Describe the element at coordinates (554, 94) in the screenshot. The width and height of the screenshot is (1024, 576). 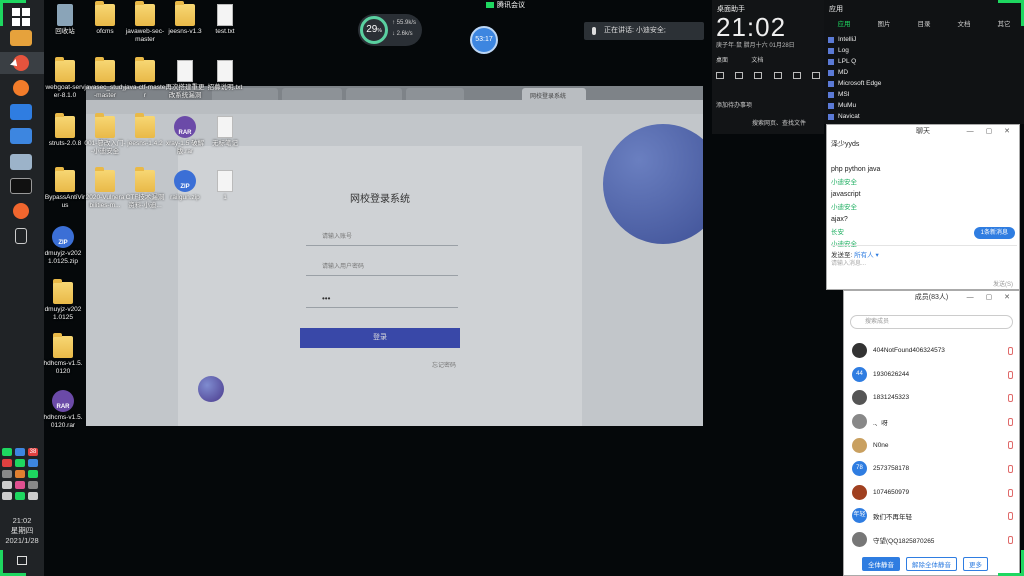
I see `browser-tab-active: 网校登录系统` at that location.